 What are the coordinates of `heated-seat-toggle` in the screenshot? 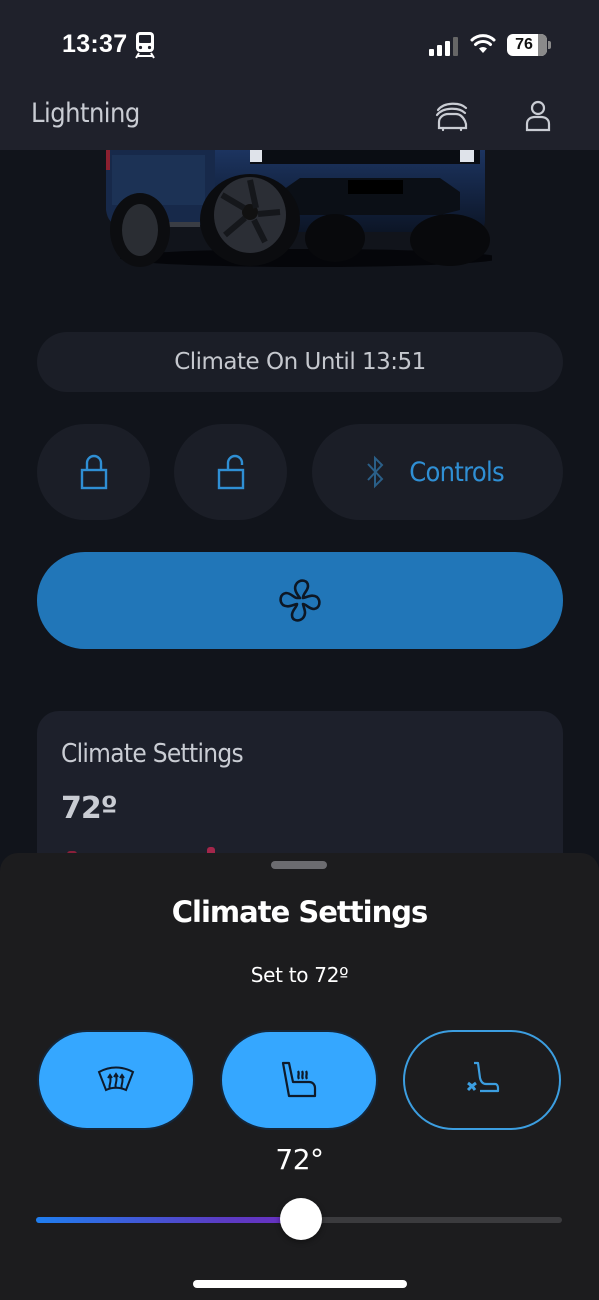 It's located at (299, 1080).